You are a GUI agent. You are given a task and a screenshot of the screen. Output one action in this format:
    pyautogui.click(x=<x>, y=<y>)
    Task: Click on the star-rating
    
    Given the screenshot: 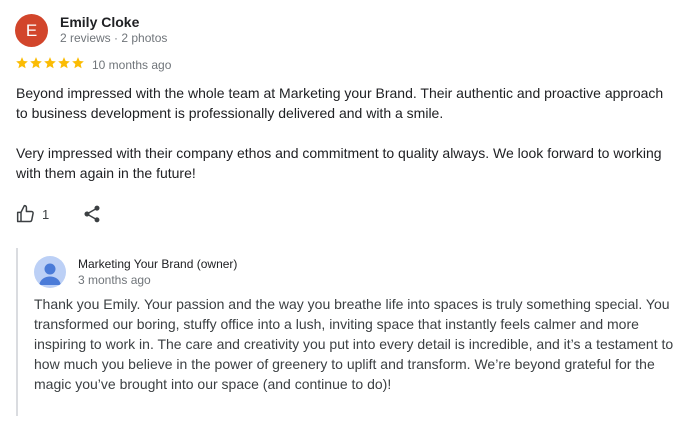 What is the action you would take?
    pyautogui.click(x=50, y=63)
    